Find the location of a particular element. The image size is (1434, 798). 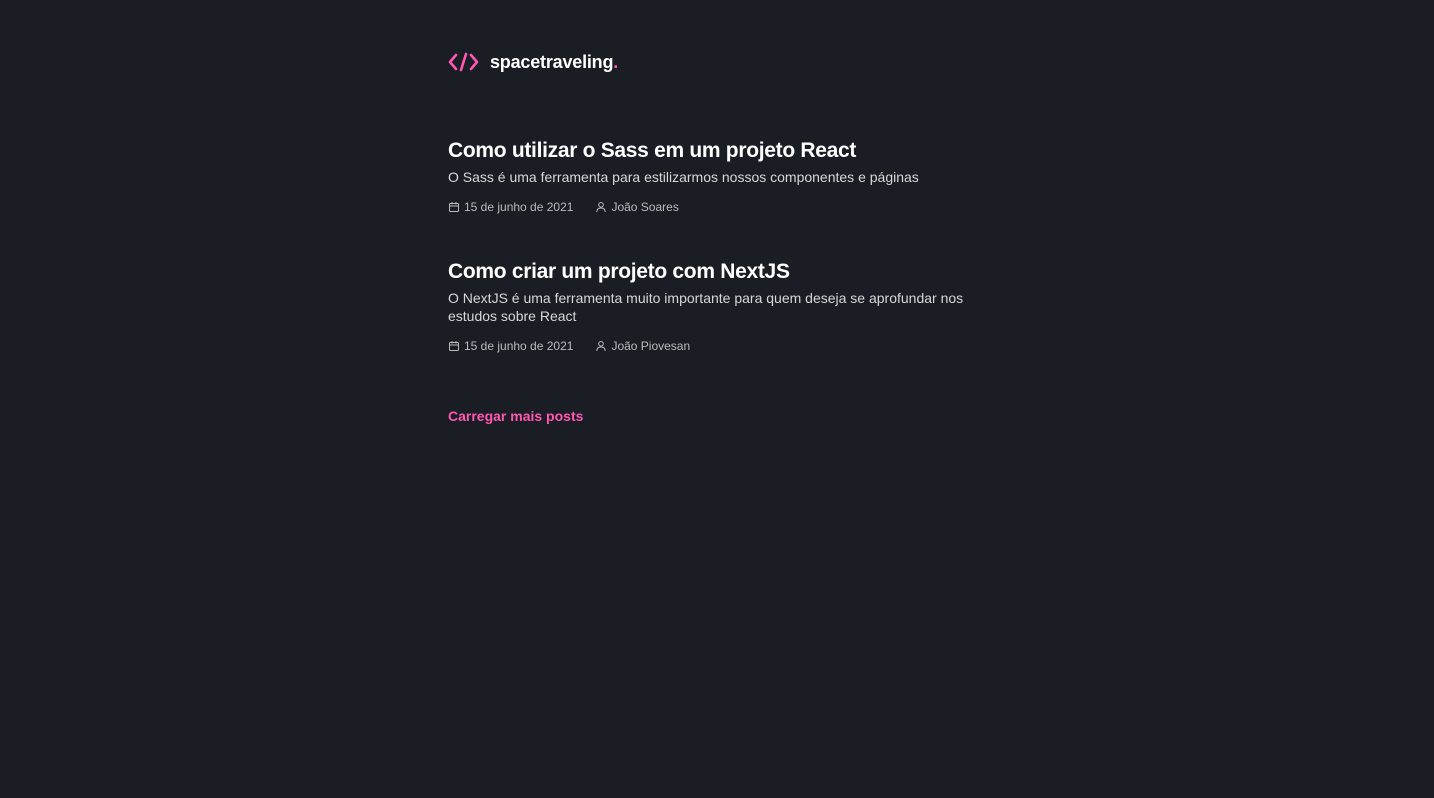

post-author: João Soares is located at coordinates (637, 207).